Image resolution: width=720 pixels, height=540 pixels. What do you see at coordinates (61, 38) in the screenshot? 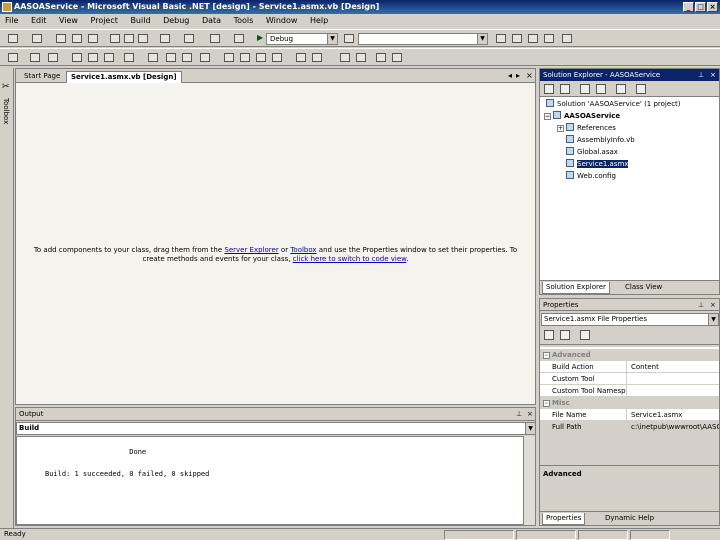
I see `open-file-icon` at bounding box center [61, 38].